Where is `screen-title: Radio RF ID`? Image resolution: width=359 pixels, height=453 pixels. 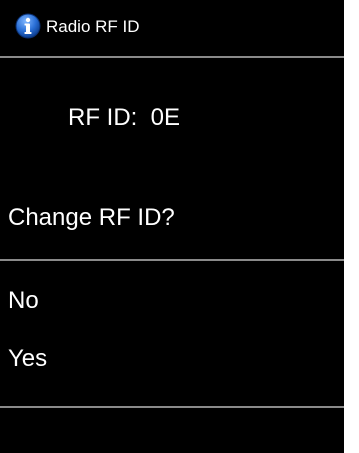
screen-title: Radio RF ID is located at coordinates (93, 26).